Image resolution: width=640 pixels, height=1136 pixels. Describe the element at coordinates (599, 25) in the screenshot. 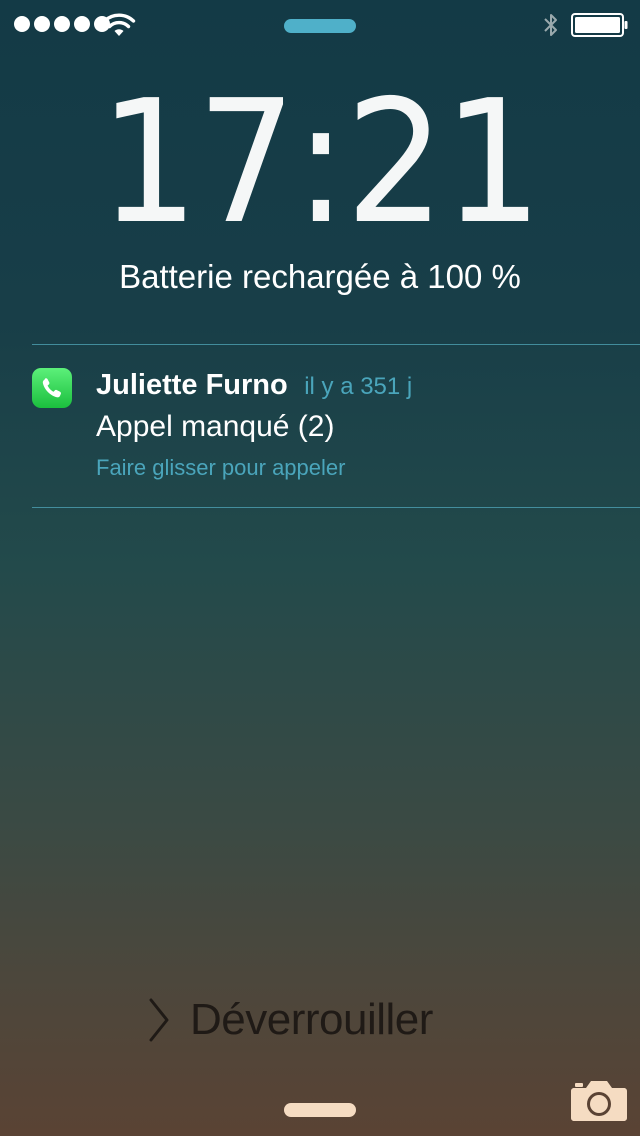

I see `battery-icon` at that location.